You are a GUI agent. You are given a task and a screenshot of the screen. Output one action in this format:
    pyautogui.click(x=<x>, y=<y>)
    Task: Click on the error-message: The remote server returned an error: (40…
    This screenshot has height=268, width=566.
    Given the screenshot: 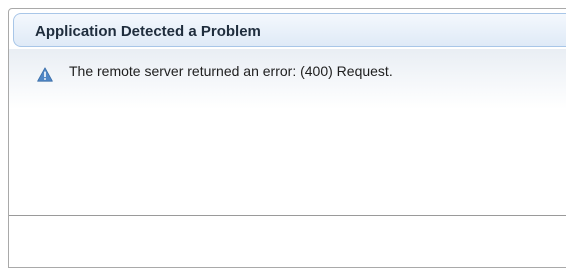 What is the action you would take?
    pyautogui.click(x=231, y=71)
    